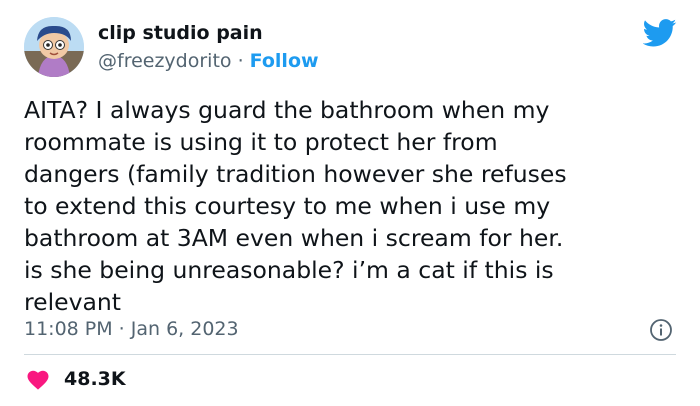 The height and width of the screenshot is (406, 700). Describe the element at coordinates (660, 33) in the screenshot. I see `twitter-bird-icon` at that location.